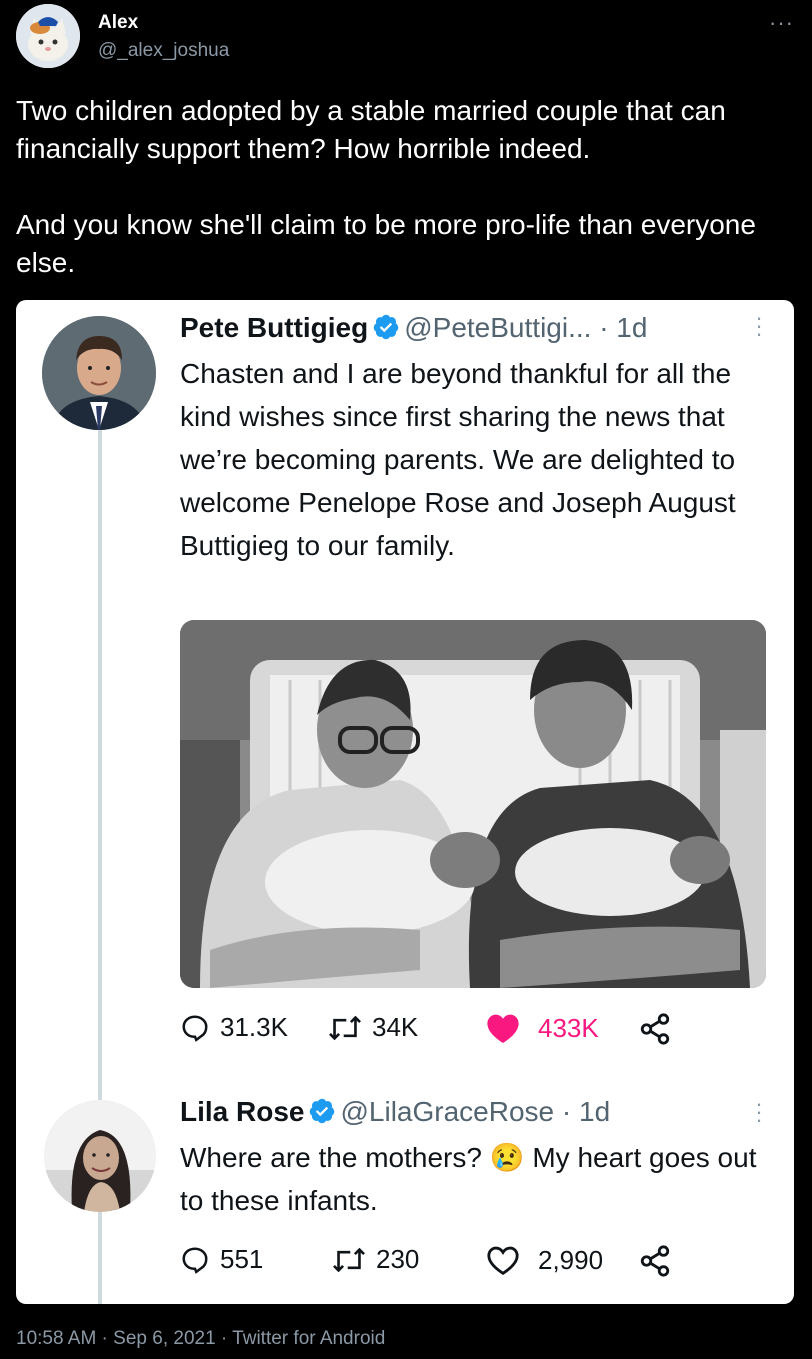  What do you see at coordinates (335, 1157) in the screenshot?
I see `reply-text-start: Where are the mothers?` at bounding box center [335, 1157].